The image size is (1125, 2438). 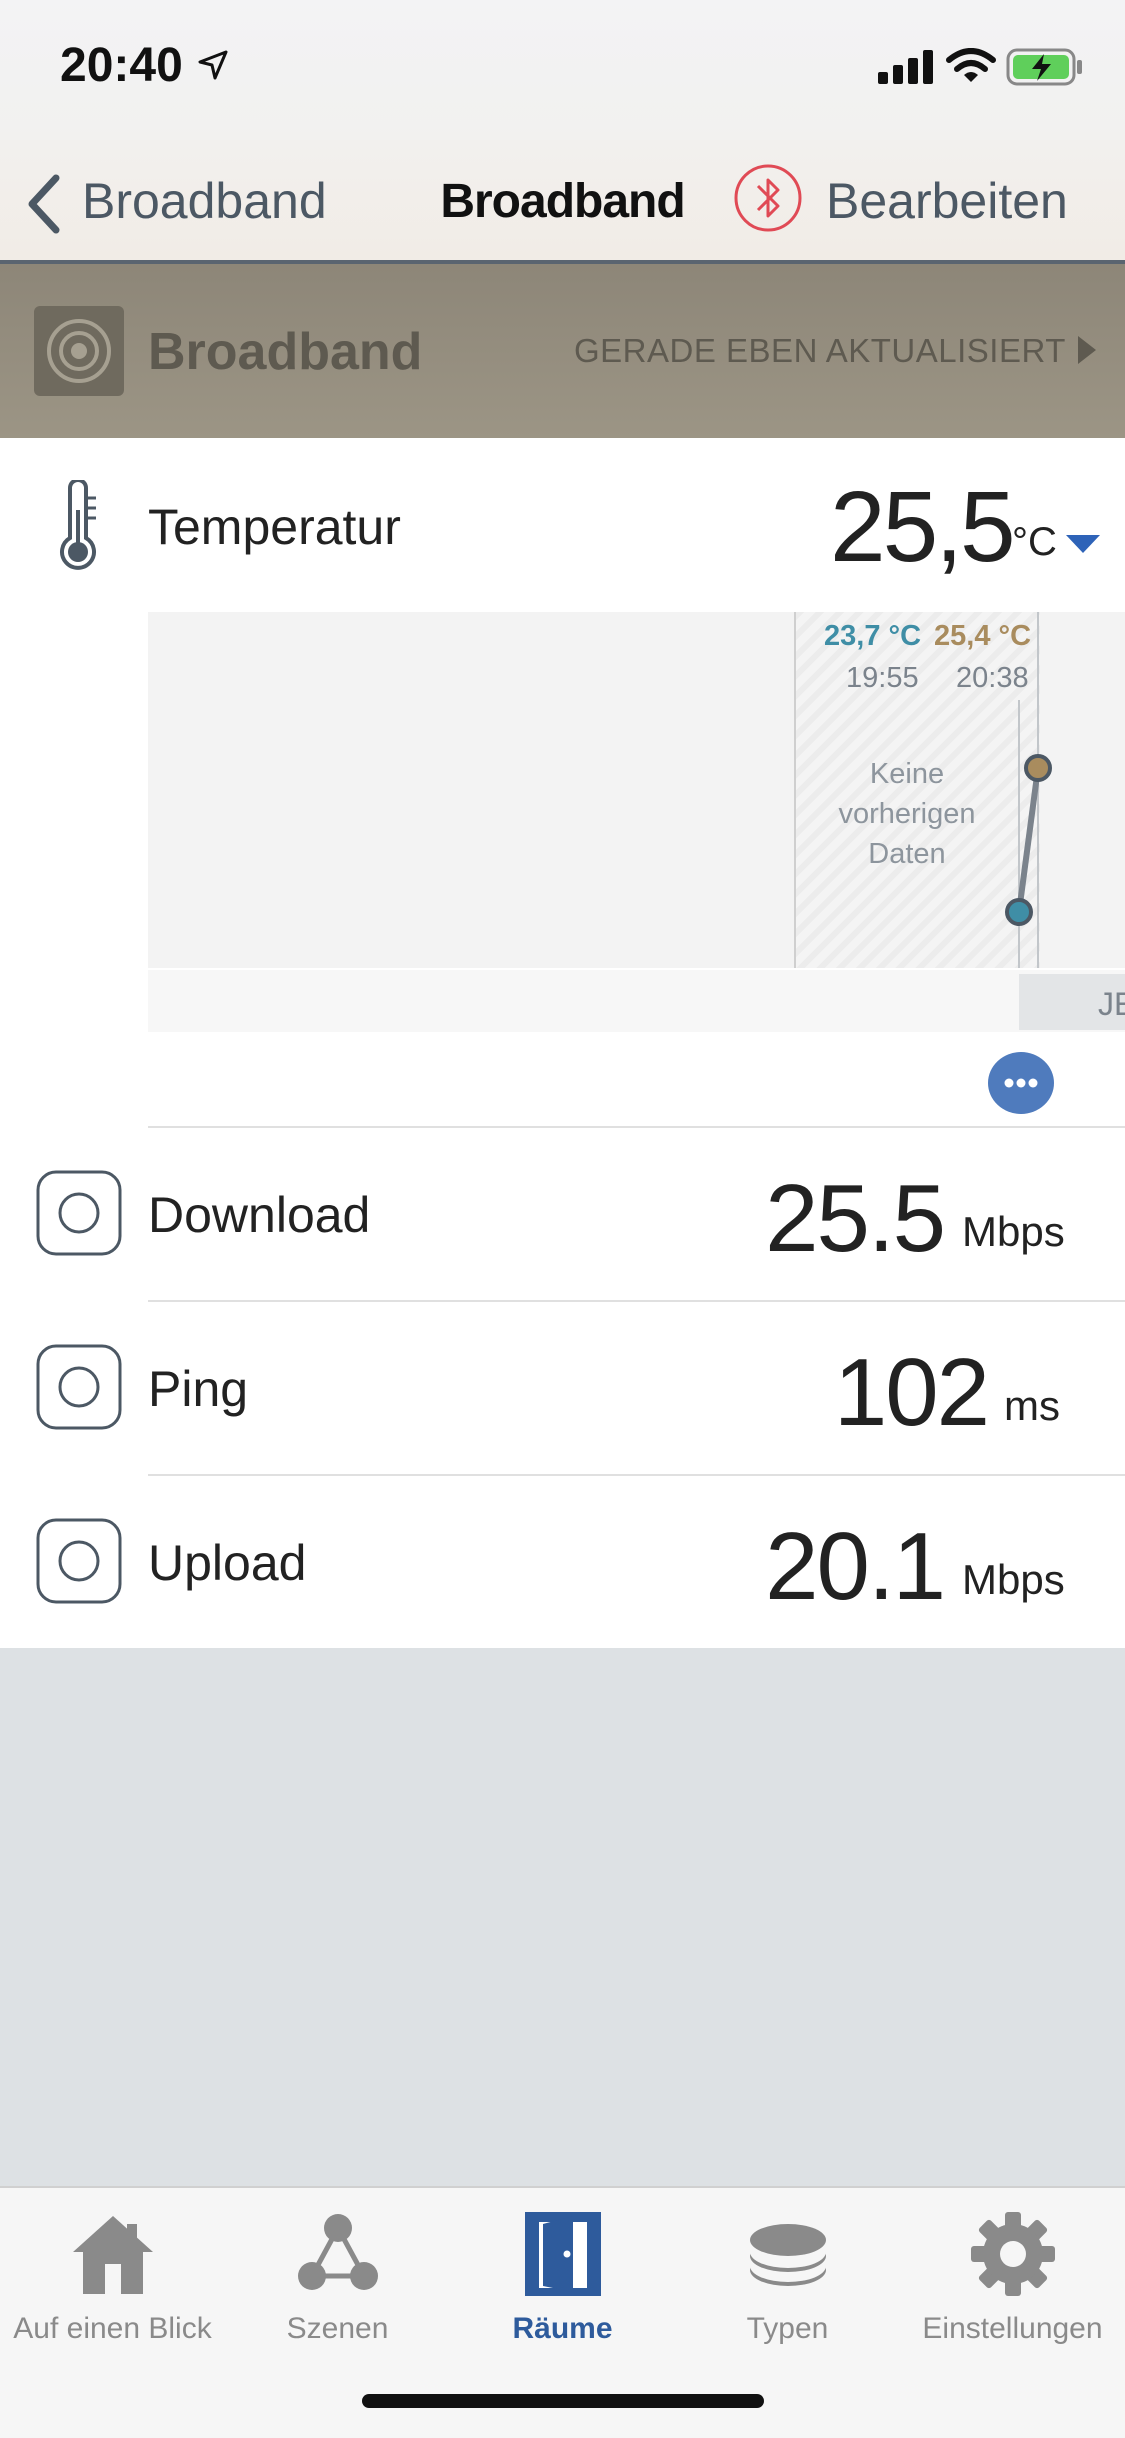 I want to click on ellipsis-icon, so click(x=1021, y=1083).